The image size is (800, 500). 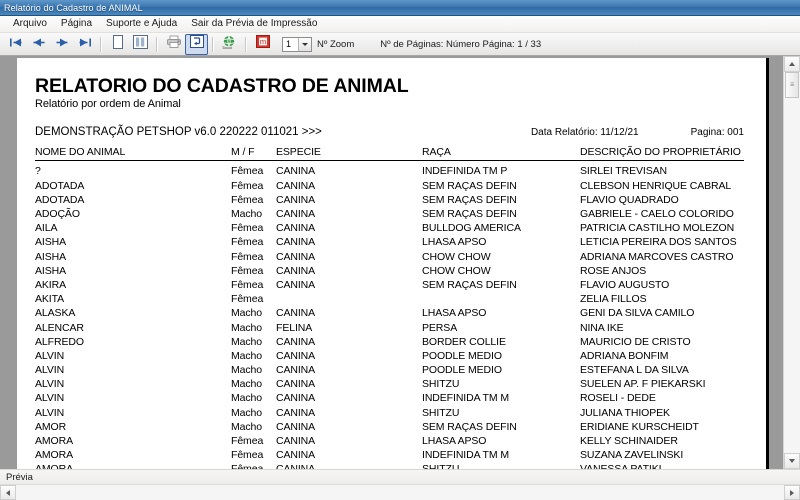 I want to click on column-header-nome: NOME DO ANIMAL, so click(x=133, y=154).